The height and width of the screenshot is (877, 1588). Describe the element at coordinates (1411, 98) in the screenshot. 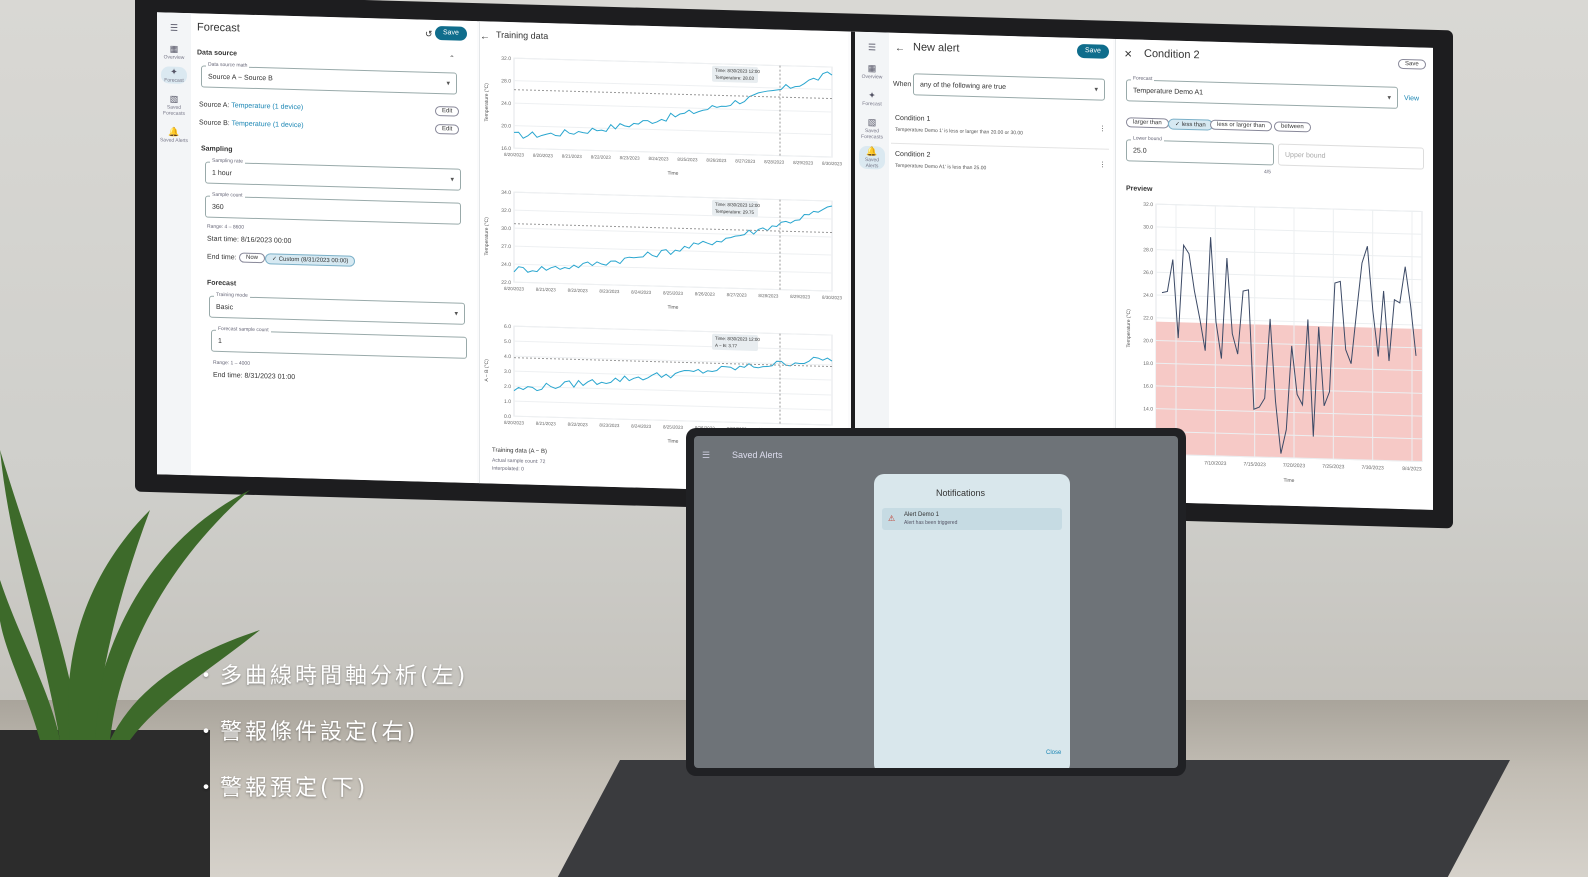

I see `view-link: View` at that location.